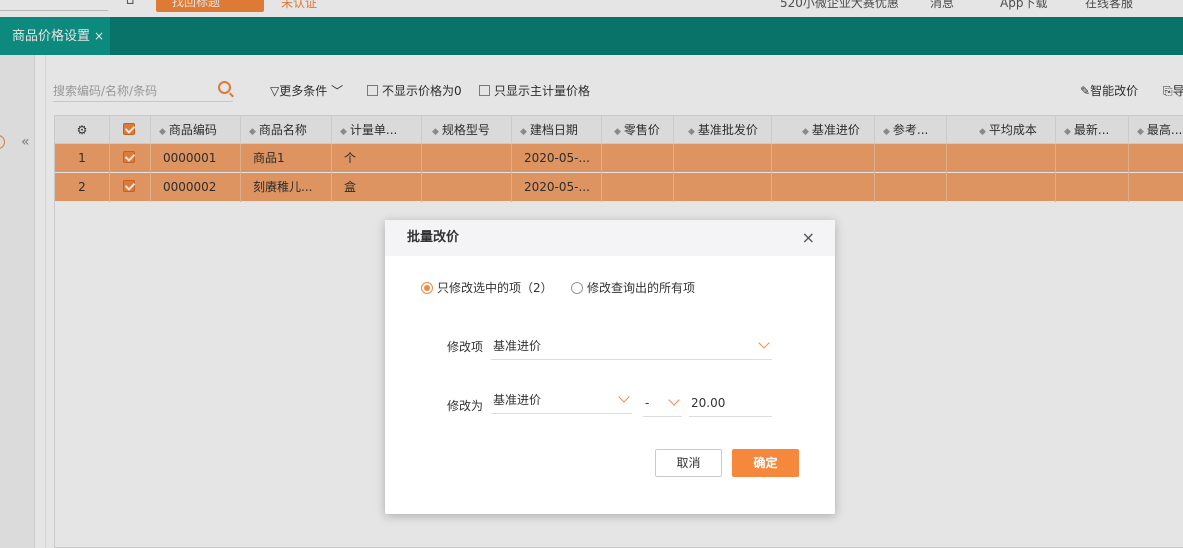 The height and width of the screenshot is (548, 1183). Describe the element at coordinates (631, 347) in the screenshot. I see `modify-item-select: 基准进价` at that location.